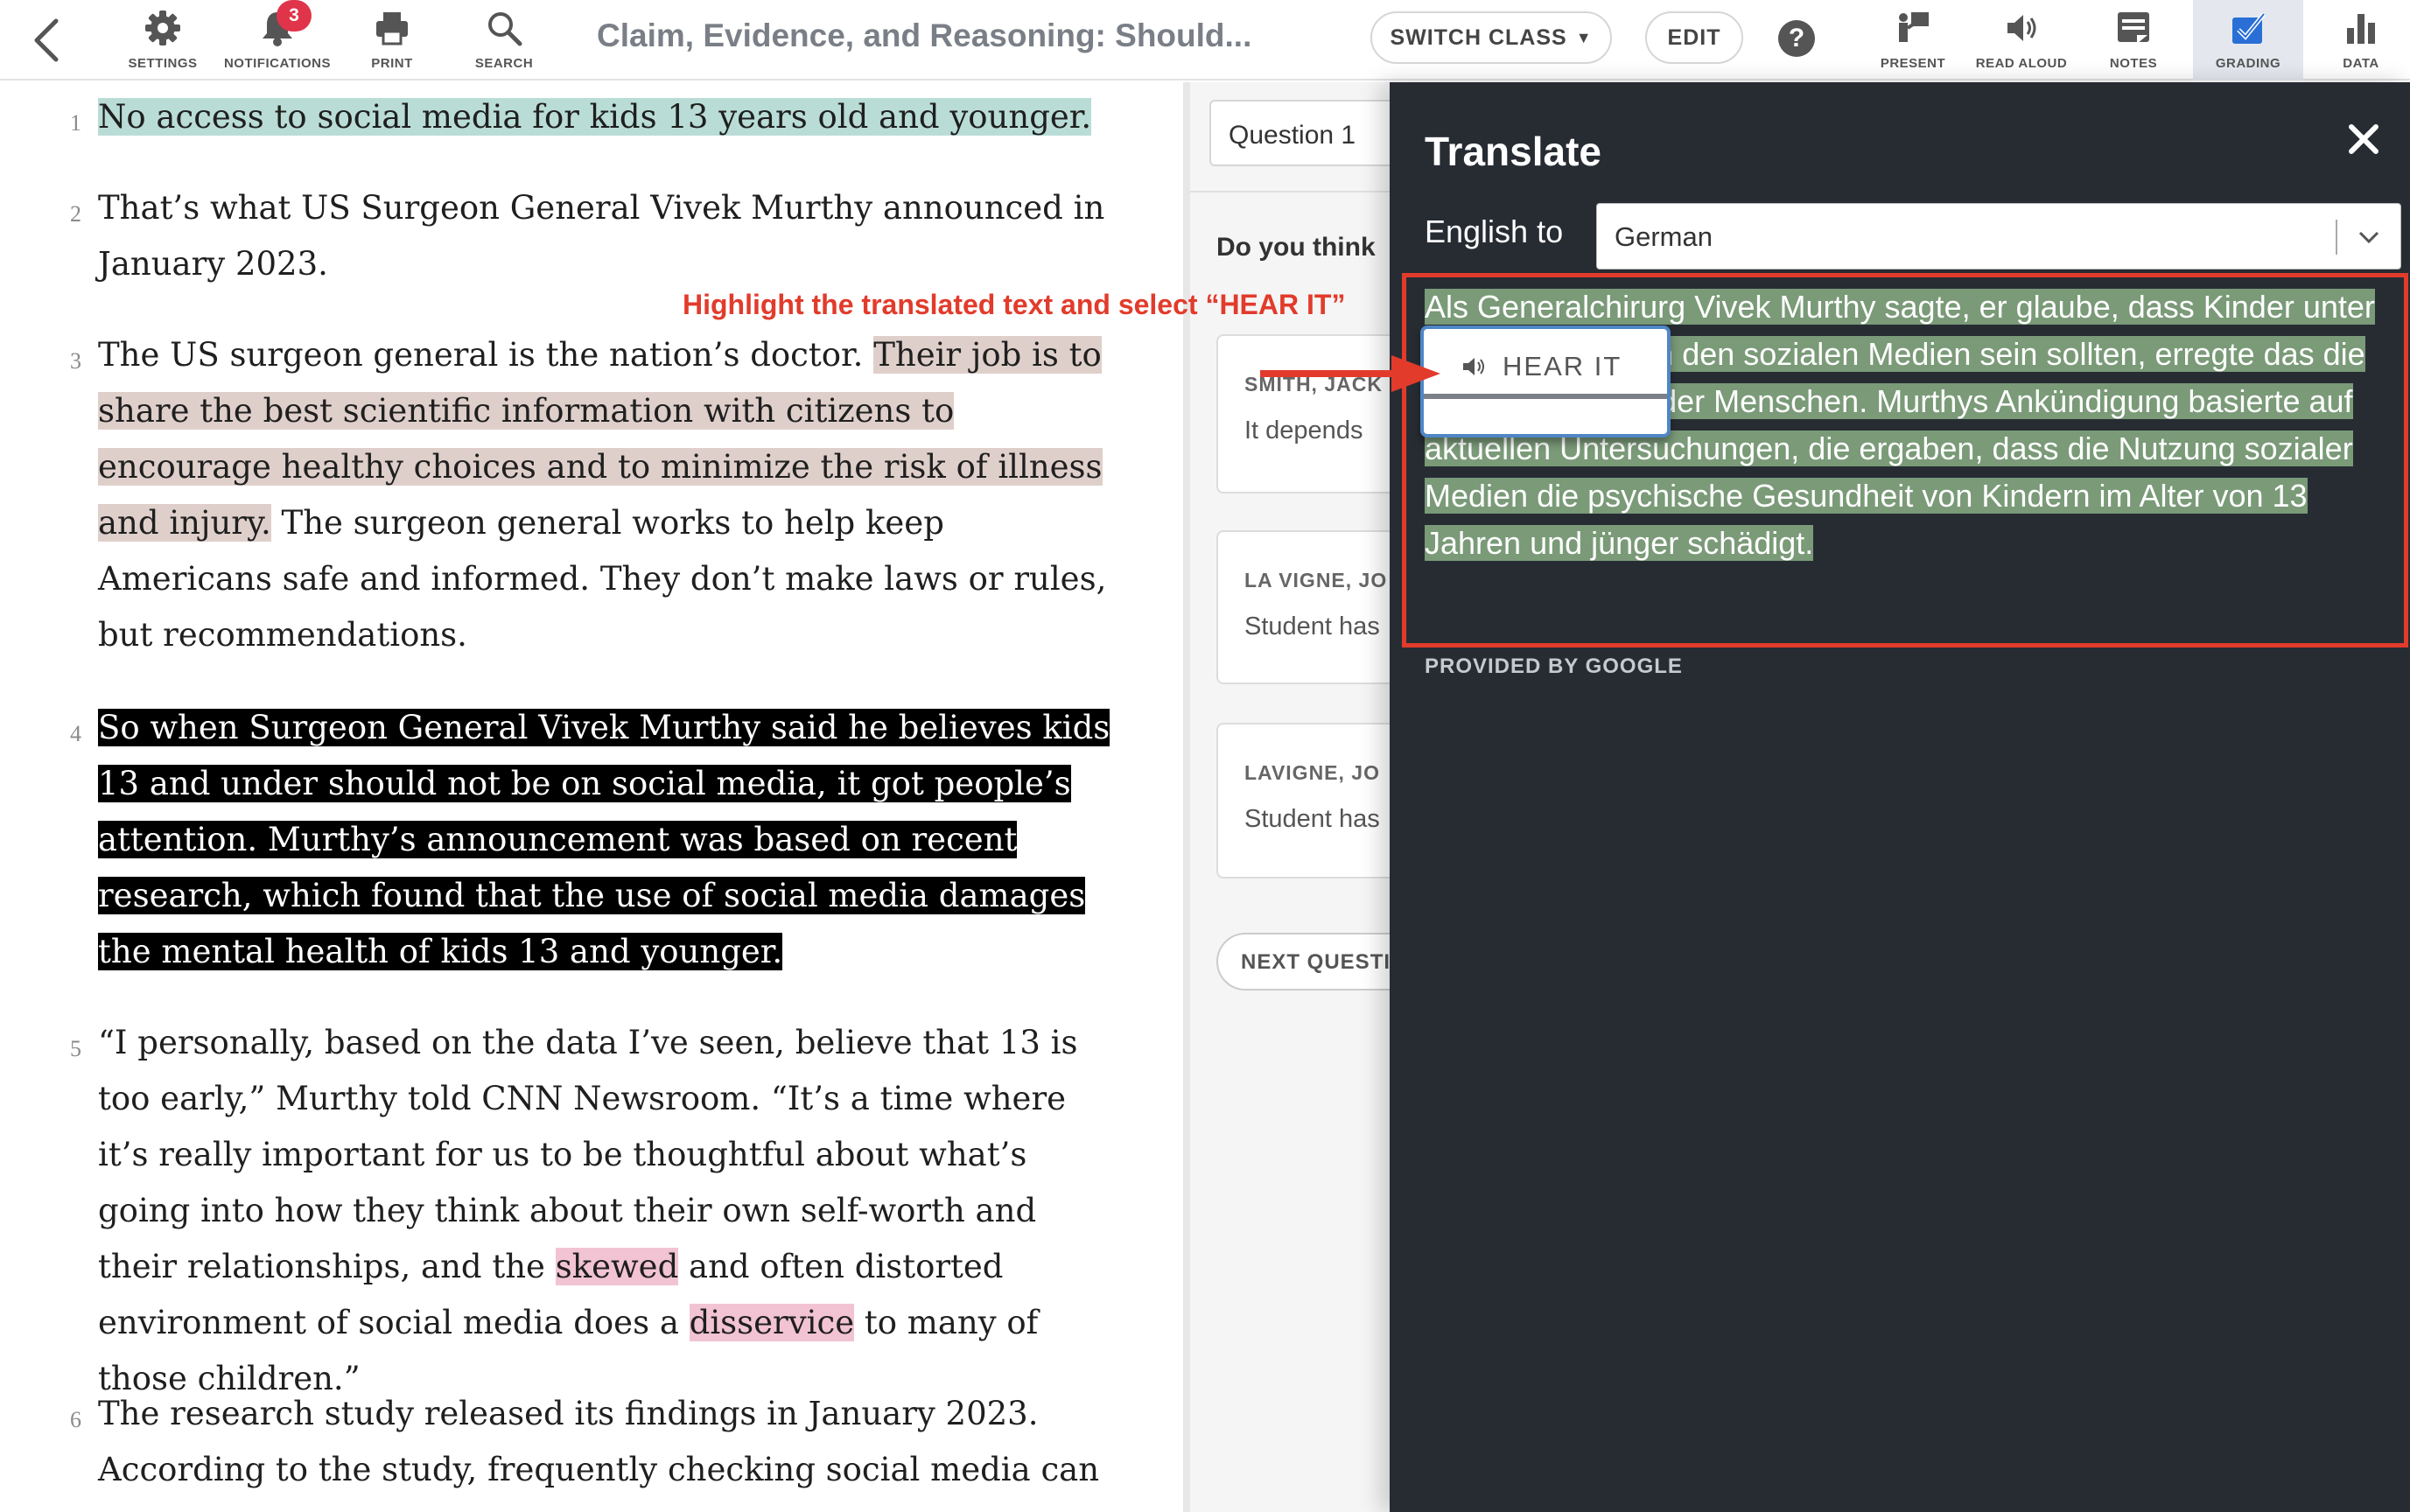 The image size is (2410, 1512). What do you see at coordinates (504, 28) in the screenshot?
I see `search-icon` at bounding box center [504, 28].